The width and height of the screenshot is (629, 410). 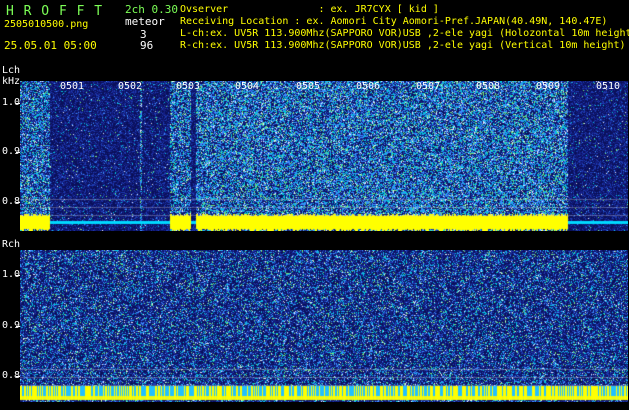 What do you see at coordinates (46, 24) in the screenshot?
I see `filename-label: 2505010500.png` at bounding box center [46, 24].